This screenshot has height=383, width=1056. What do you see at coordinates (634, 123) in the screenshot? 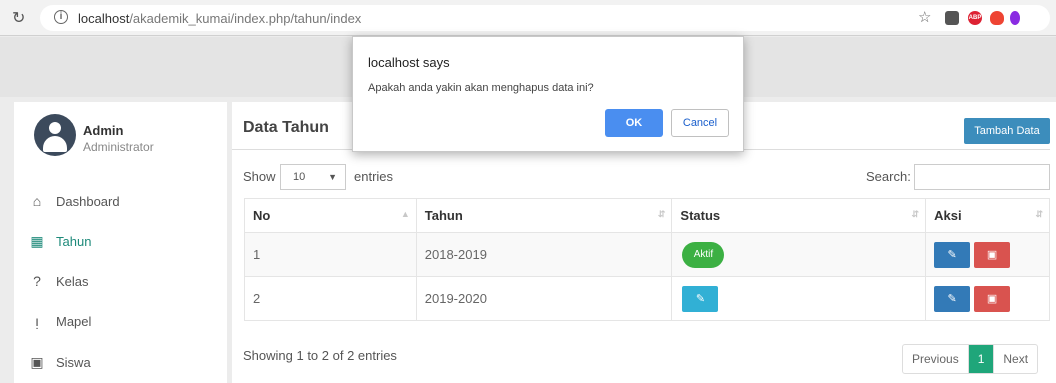
I see `ok-button: OK` at bounding box center [634, 123].